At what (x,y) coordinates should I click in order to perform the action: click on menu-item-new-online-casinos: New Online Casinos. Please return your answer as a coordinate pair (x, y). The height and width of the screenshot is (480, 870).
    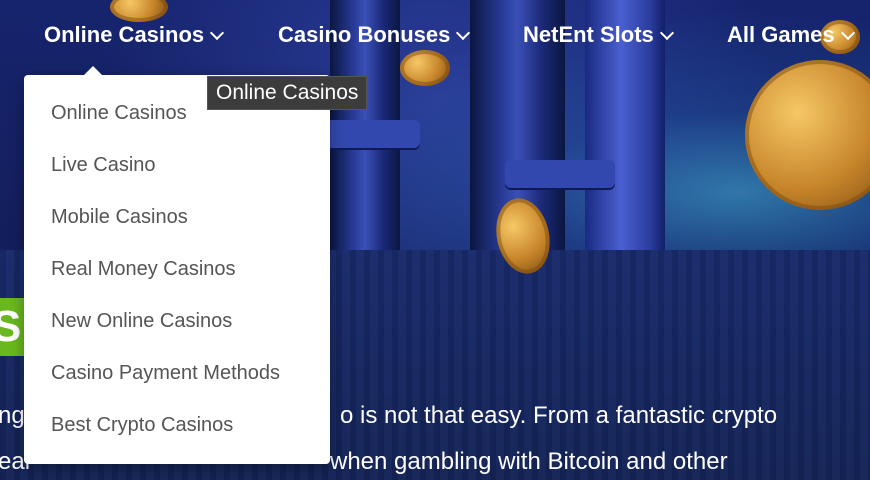
    Looking at the image, I should click on (141, 321).